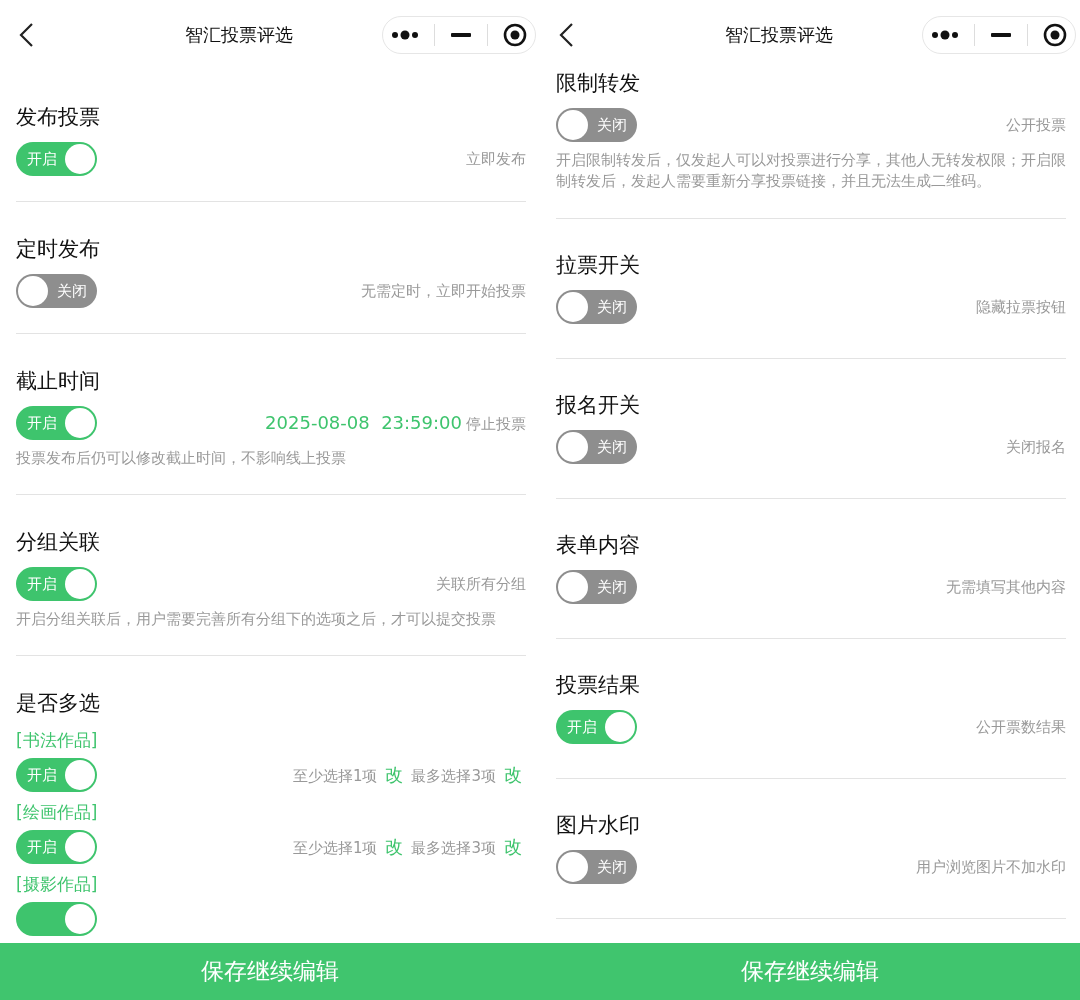 This screenshot has width=1080, height=1000. What do you see at coordinates (598, 685) in the screenshot?
I see `setting-title: 投票结果` at bounding box center [598, 685].